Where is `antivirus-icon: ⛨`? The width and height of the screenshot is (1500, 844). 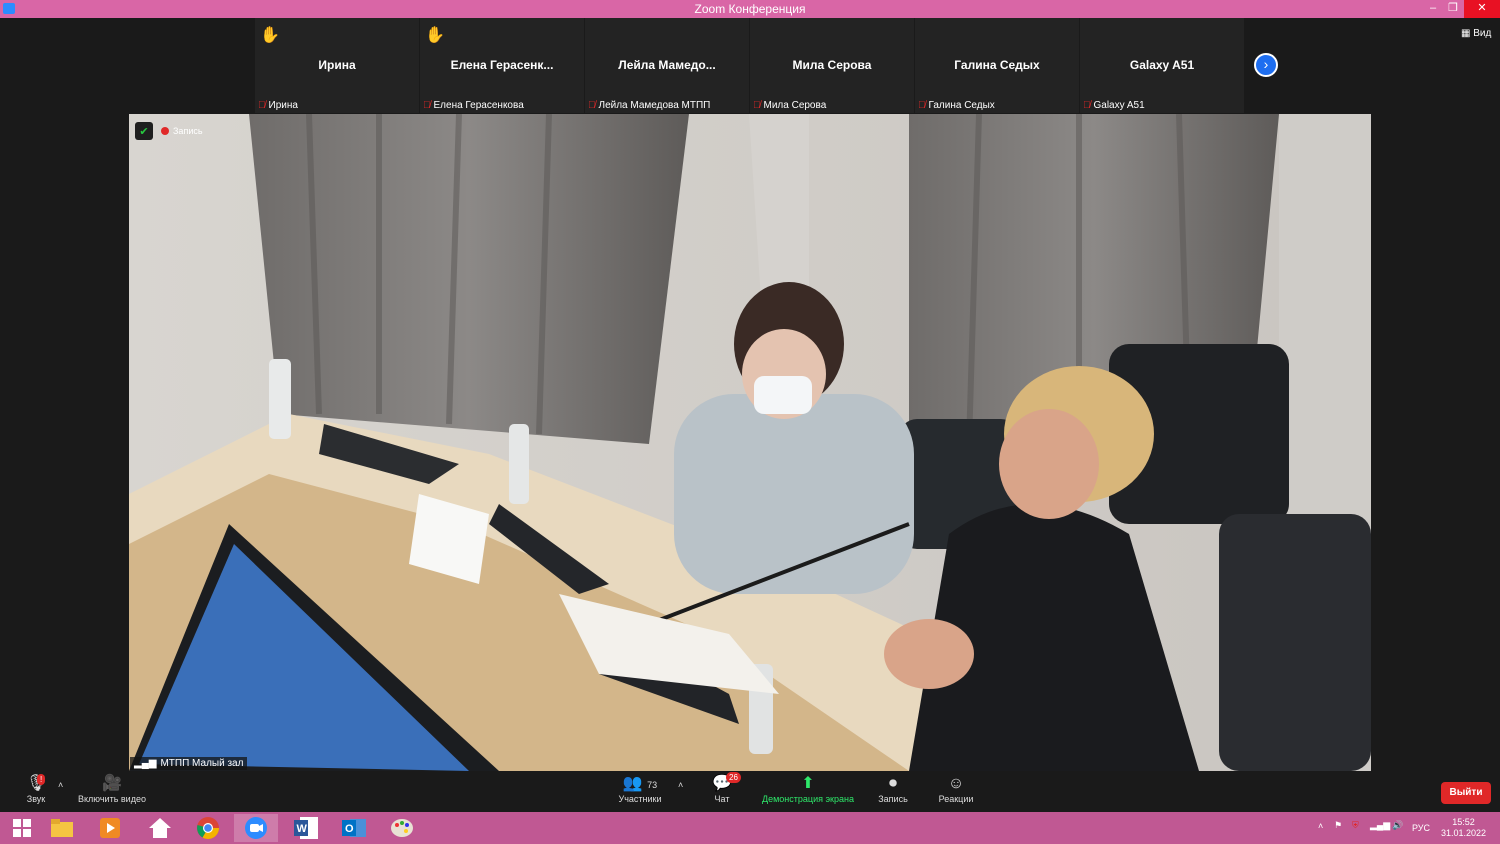 antivirus-icon: ⛨ is located at coordinates (1355, 825).